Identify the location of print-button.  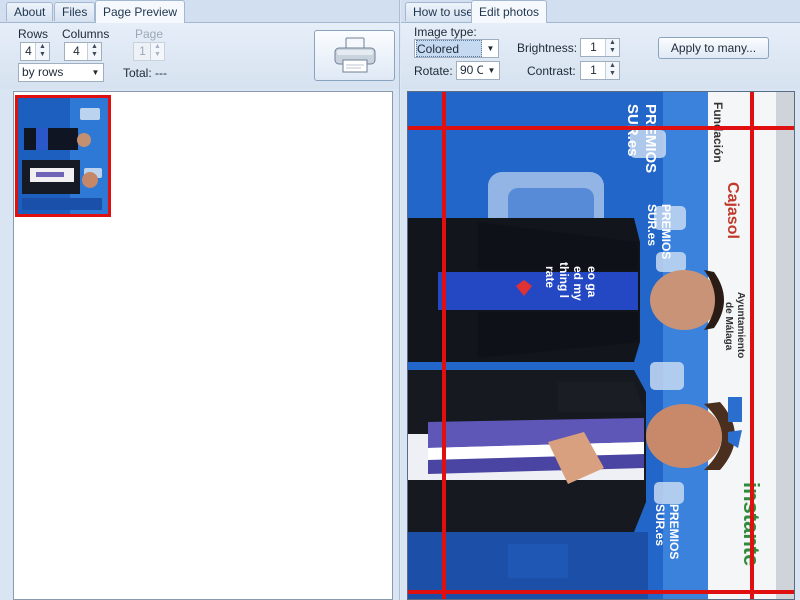
(354, 55).